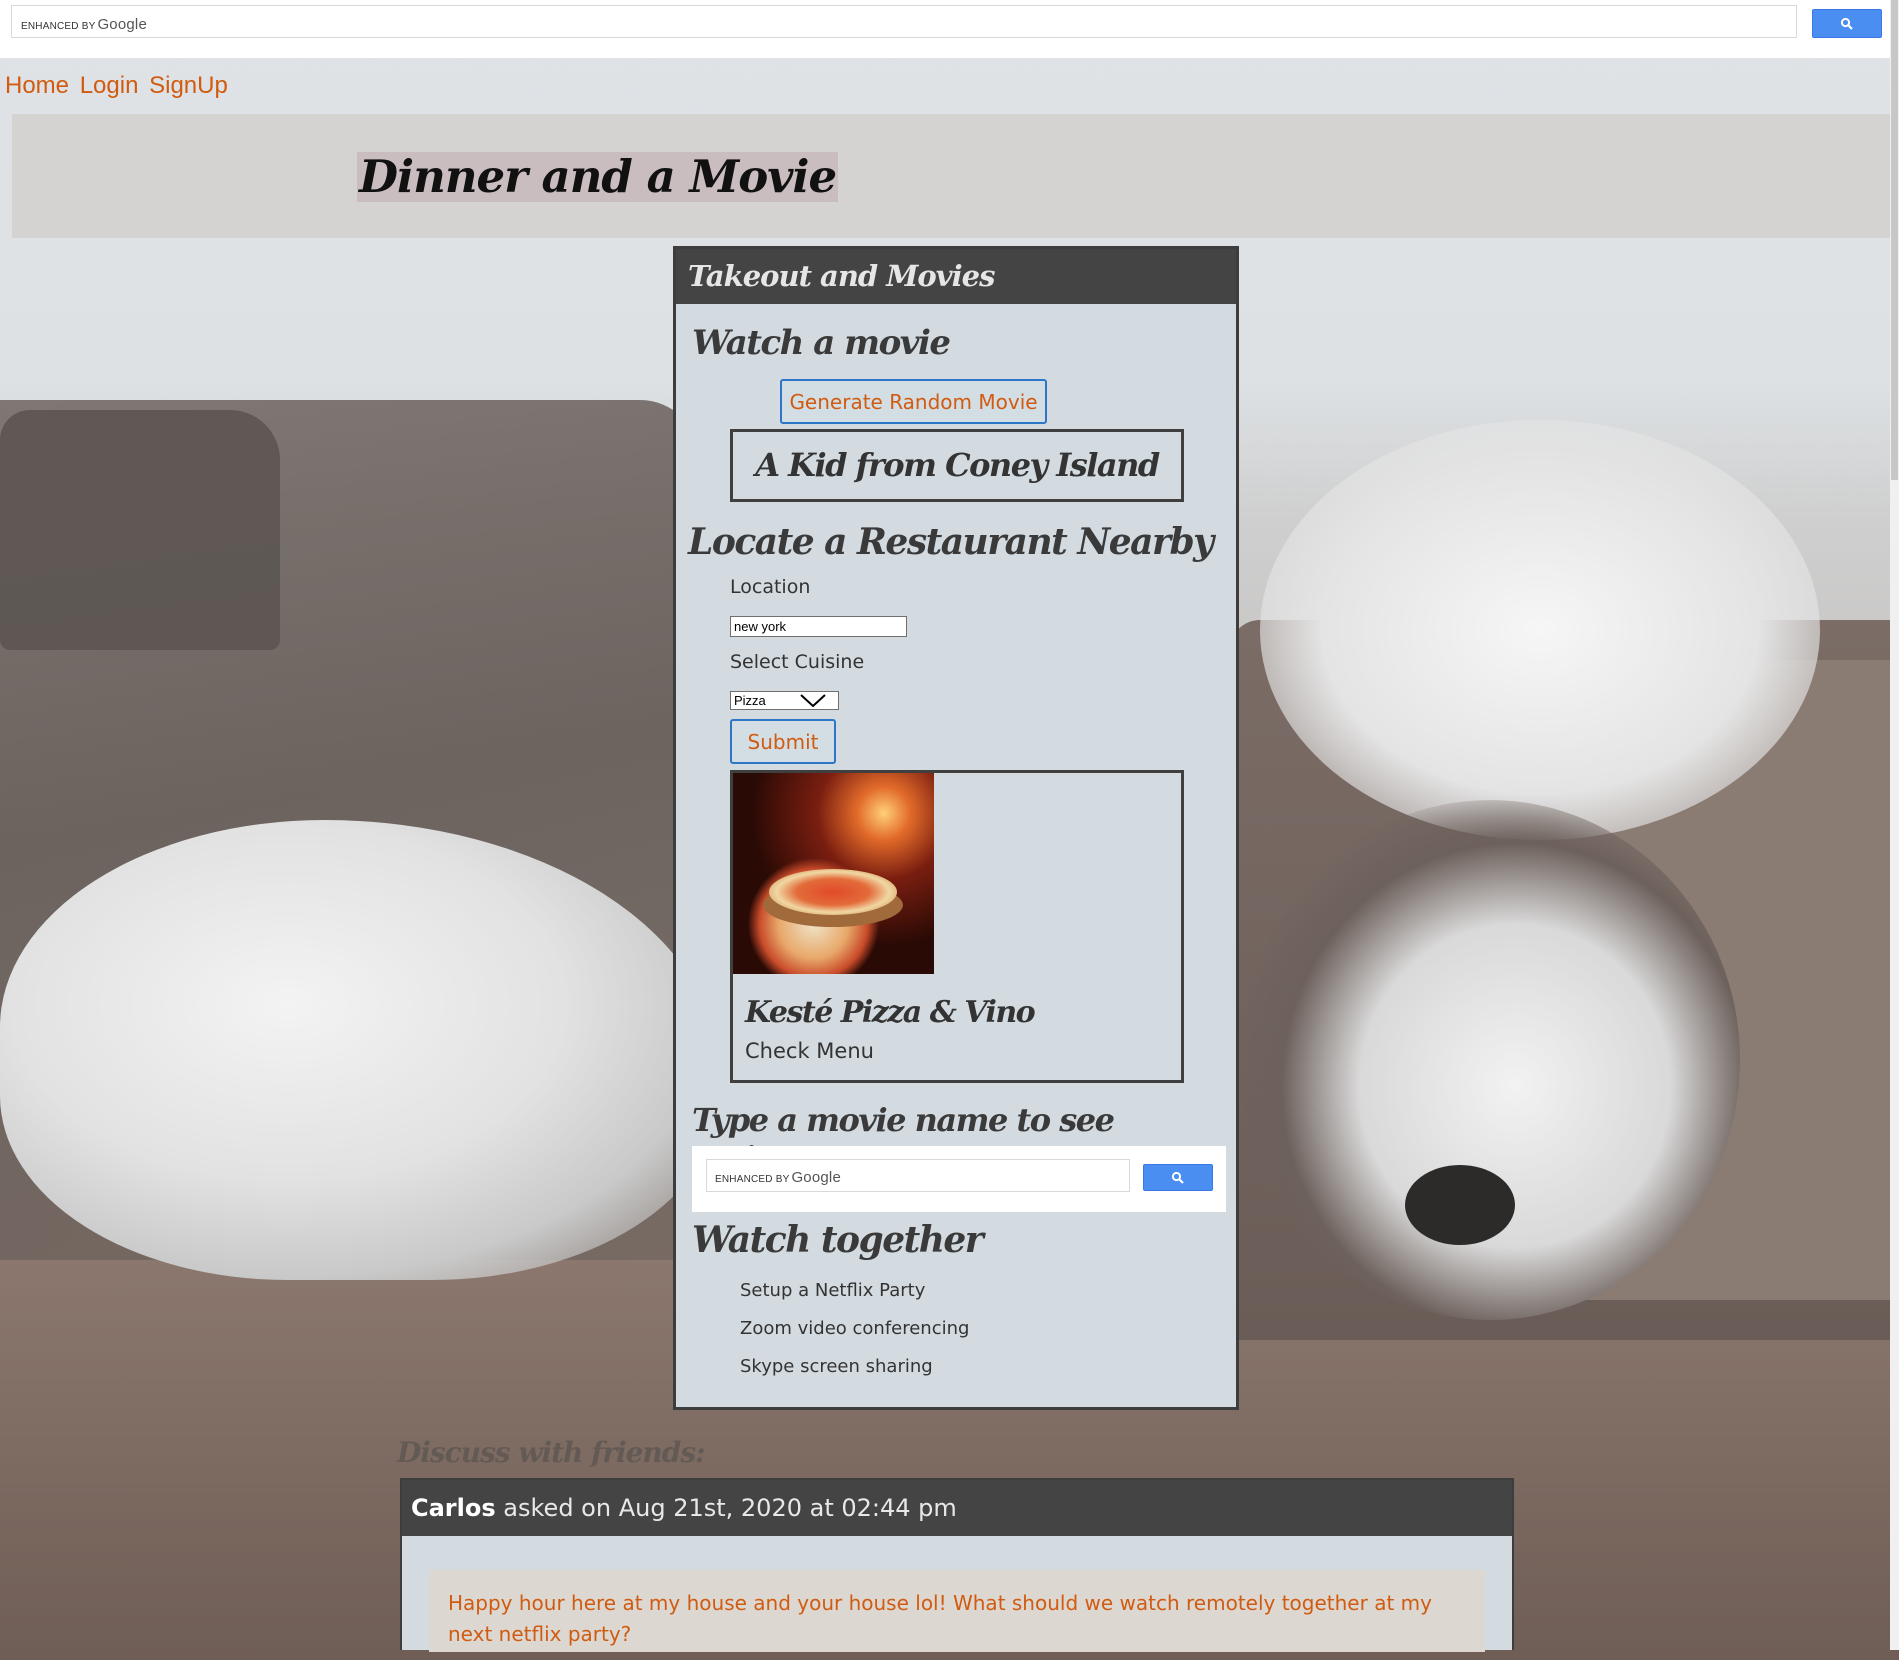 The height and width of the screenshot is (1660, 1899). What do you see at coordinates (854, 1328) in the screenshot?
I see `zoom-link: Zoom video conferencing` at bounding box center [854, 1328].